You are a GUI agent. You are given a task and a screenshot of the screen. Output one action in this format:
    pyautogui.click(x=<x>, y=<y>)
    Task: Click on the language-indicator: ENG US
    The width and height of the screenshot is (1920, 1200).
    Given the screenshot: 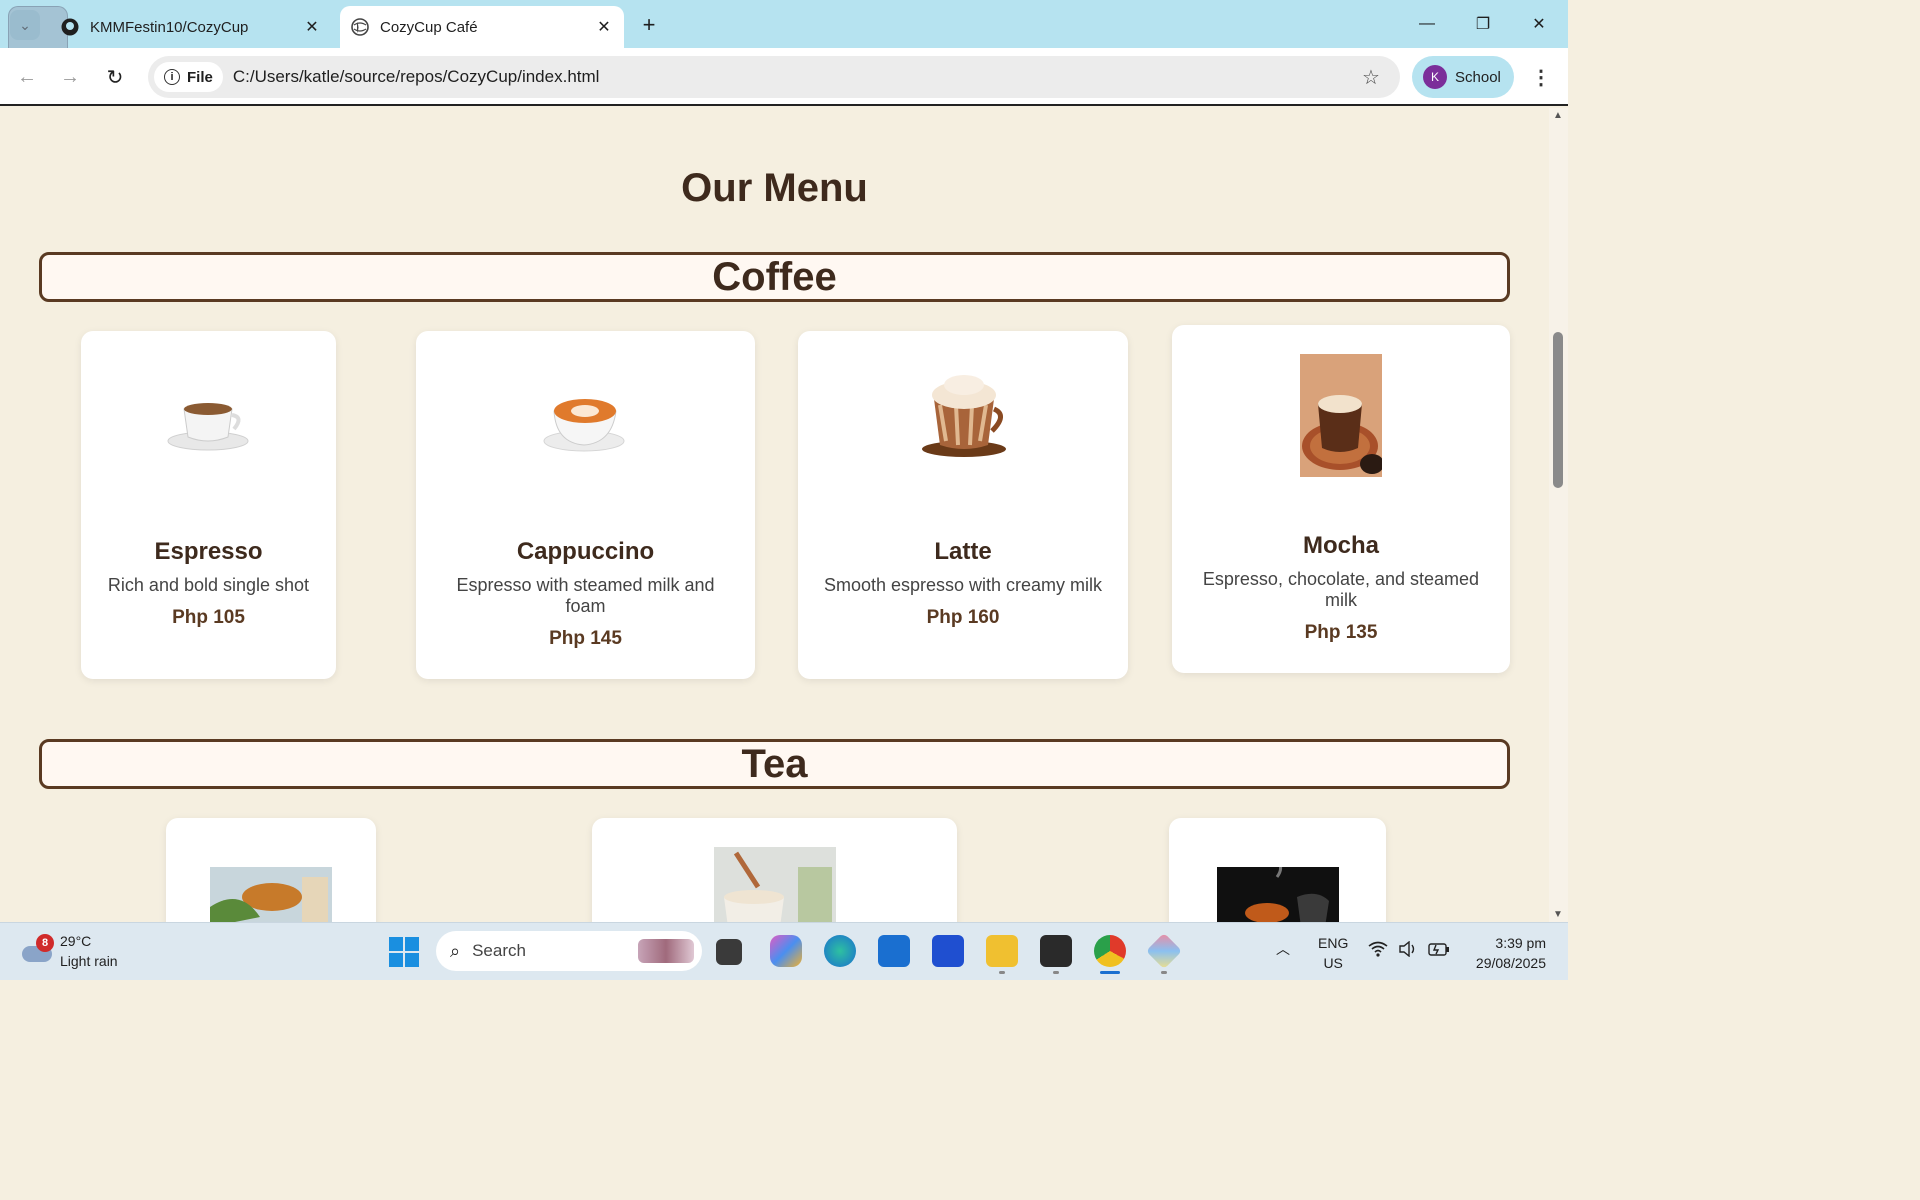 What is the action you would take?
    pyautogui.click(x=1333, y=953)
    